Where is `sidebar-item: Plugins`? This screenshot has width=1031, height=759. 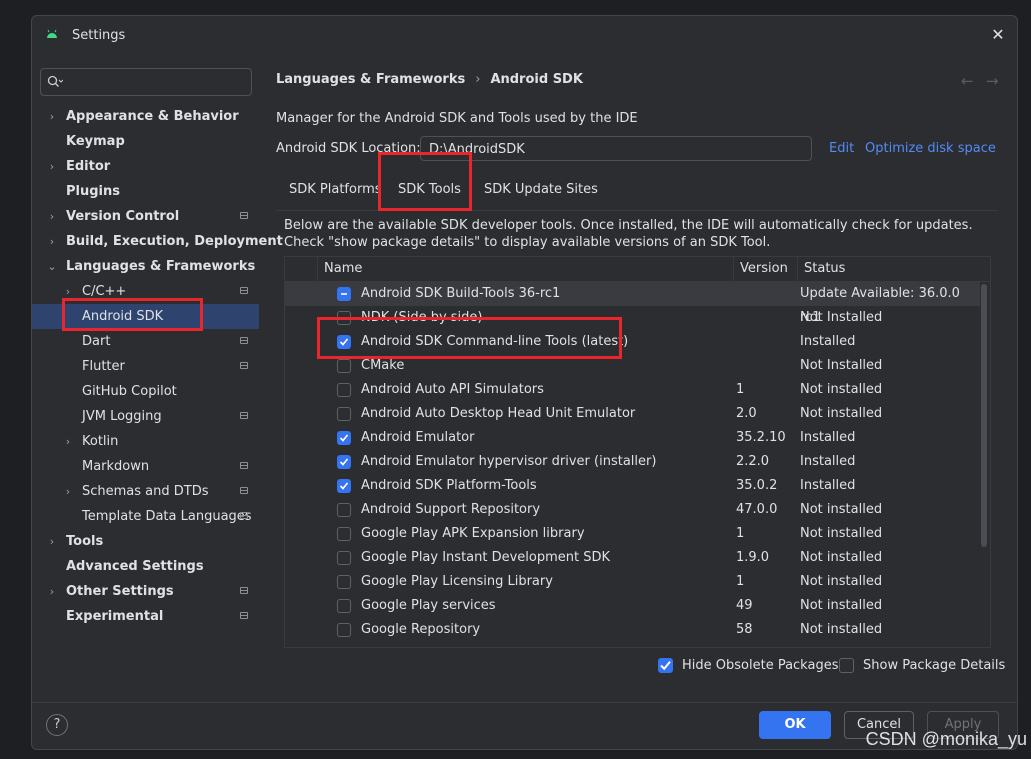 sidebar-item: Plugins is located at coordinates (145, 191).